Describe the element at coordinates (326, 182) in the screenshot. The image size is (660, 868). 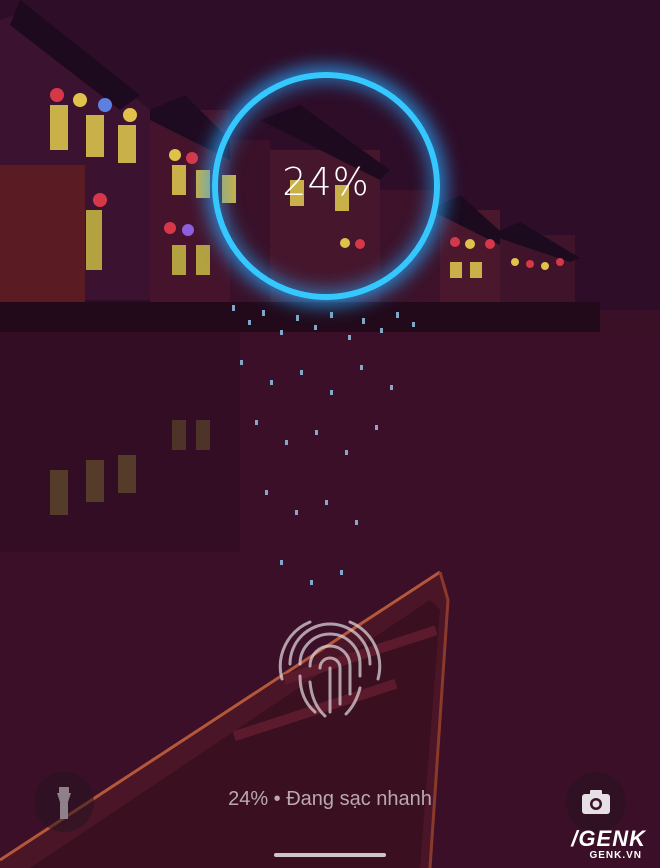
I see `charge-percent: 24%` at that location.